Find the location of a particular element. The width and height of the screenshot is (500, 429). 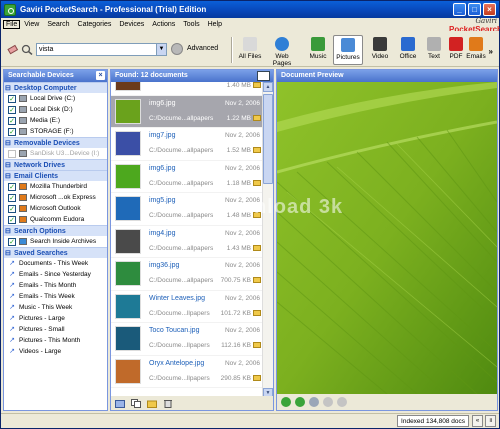

saved-search-item: ↗ Music - This Week is located at coordinates (55, 307).